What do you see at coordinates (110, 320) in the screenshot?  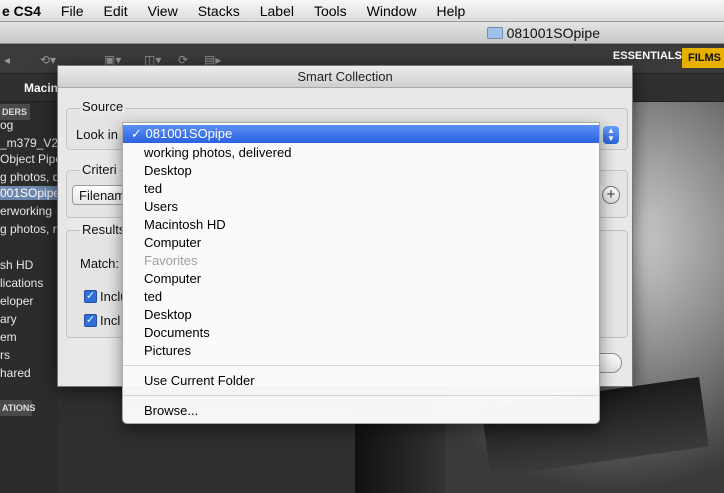 I see `include-2-label: Incl` at bounding box center [110, 320].